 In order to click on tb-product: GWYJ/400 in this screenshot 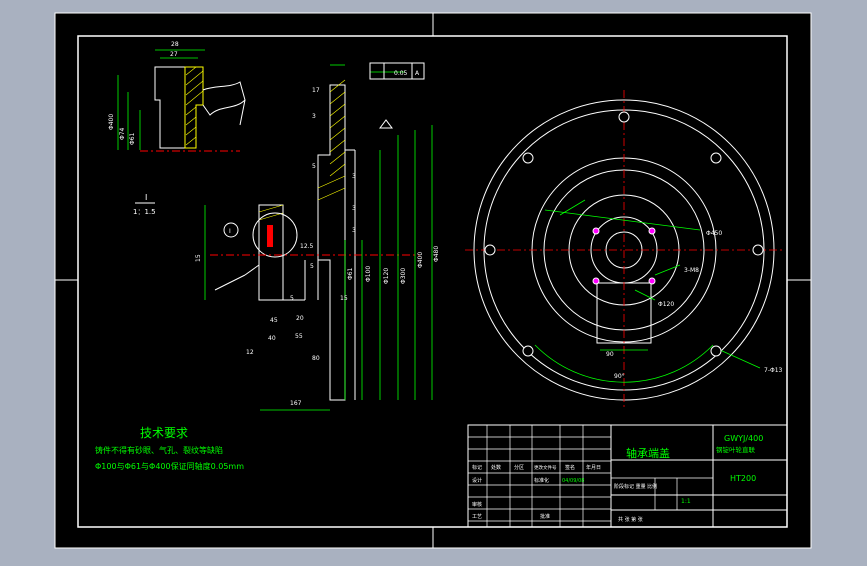, I will do `click(743, 438)`.